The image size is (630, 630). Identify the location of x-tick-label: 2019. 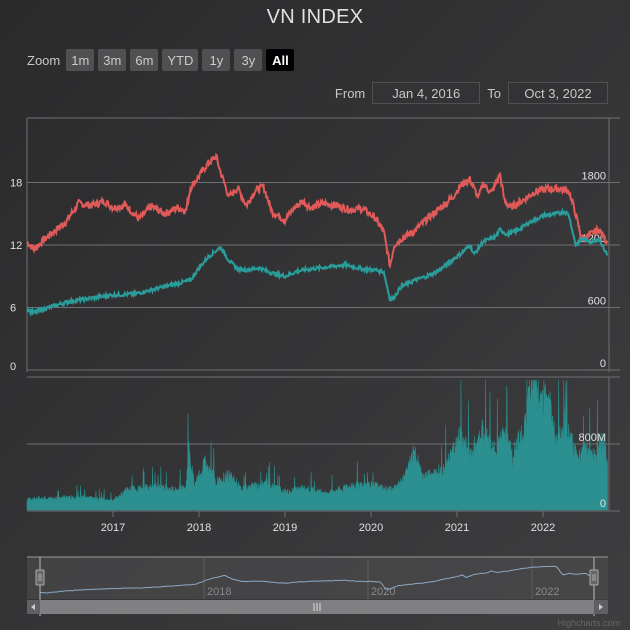
(285, 528).